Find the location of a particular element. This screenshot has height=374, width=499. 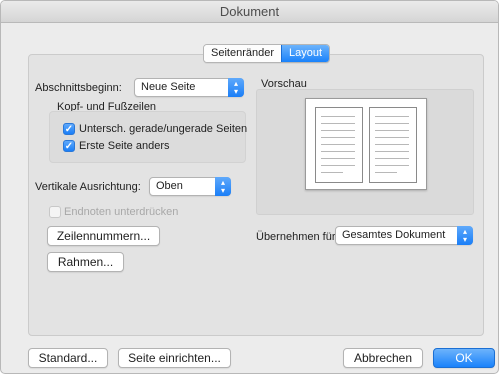

first-page-label: Erste Seite anders is located at coordinates (124, 146).